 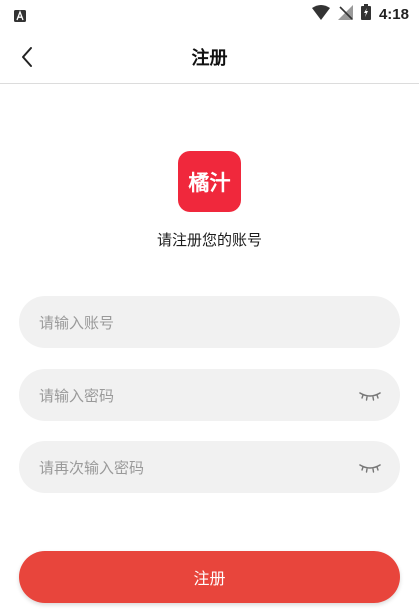 I want to click on confirm-password-field, so click(x=209, y=468).